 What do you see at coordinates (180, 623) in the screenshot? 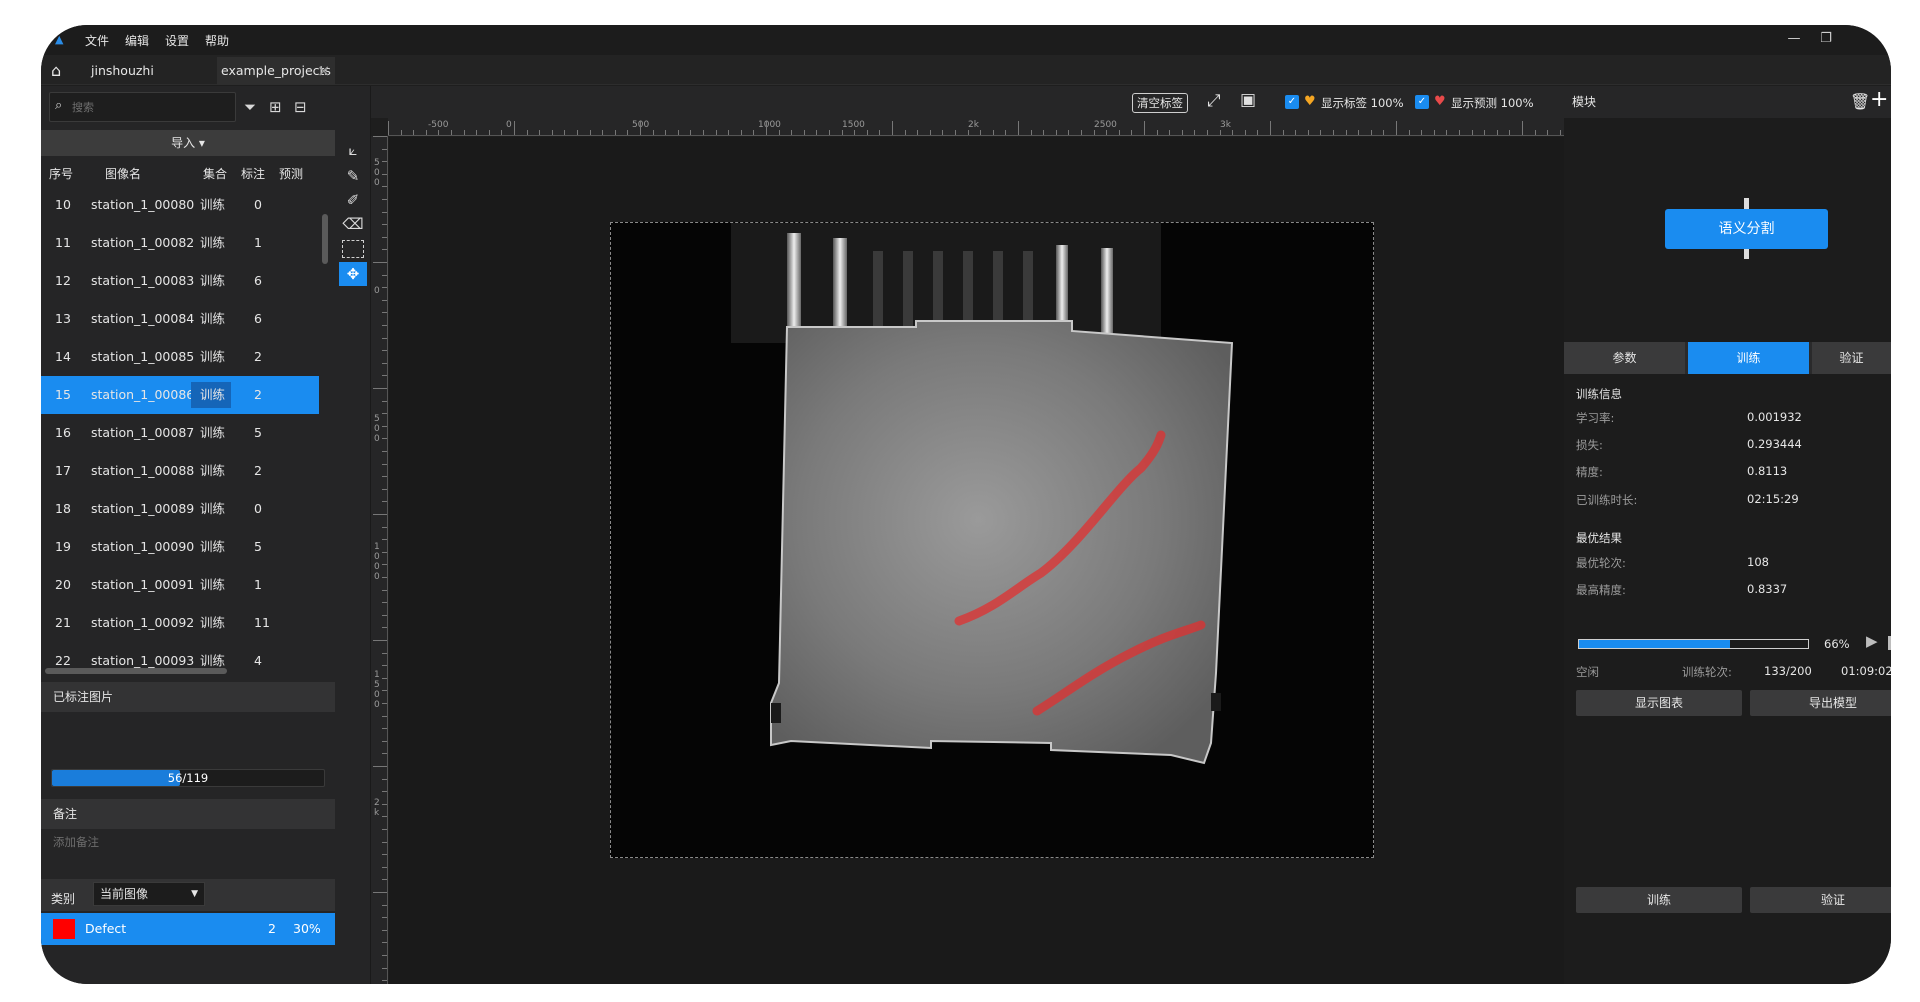
I see `table-row: 21 station_1_00092 训练 11` at bounding box center [180, 623].